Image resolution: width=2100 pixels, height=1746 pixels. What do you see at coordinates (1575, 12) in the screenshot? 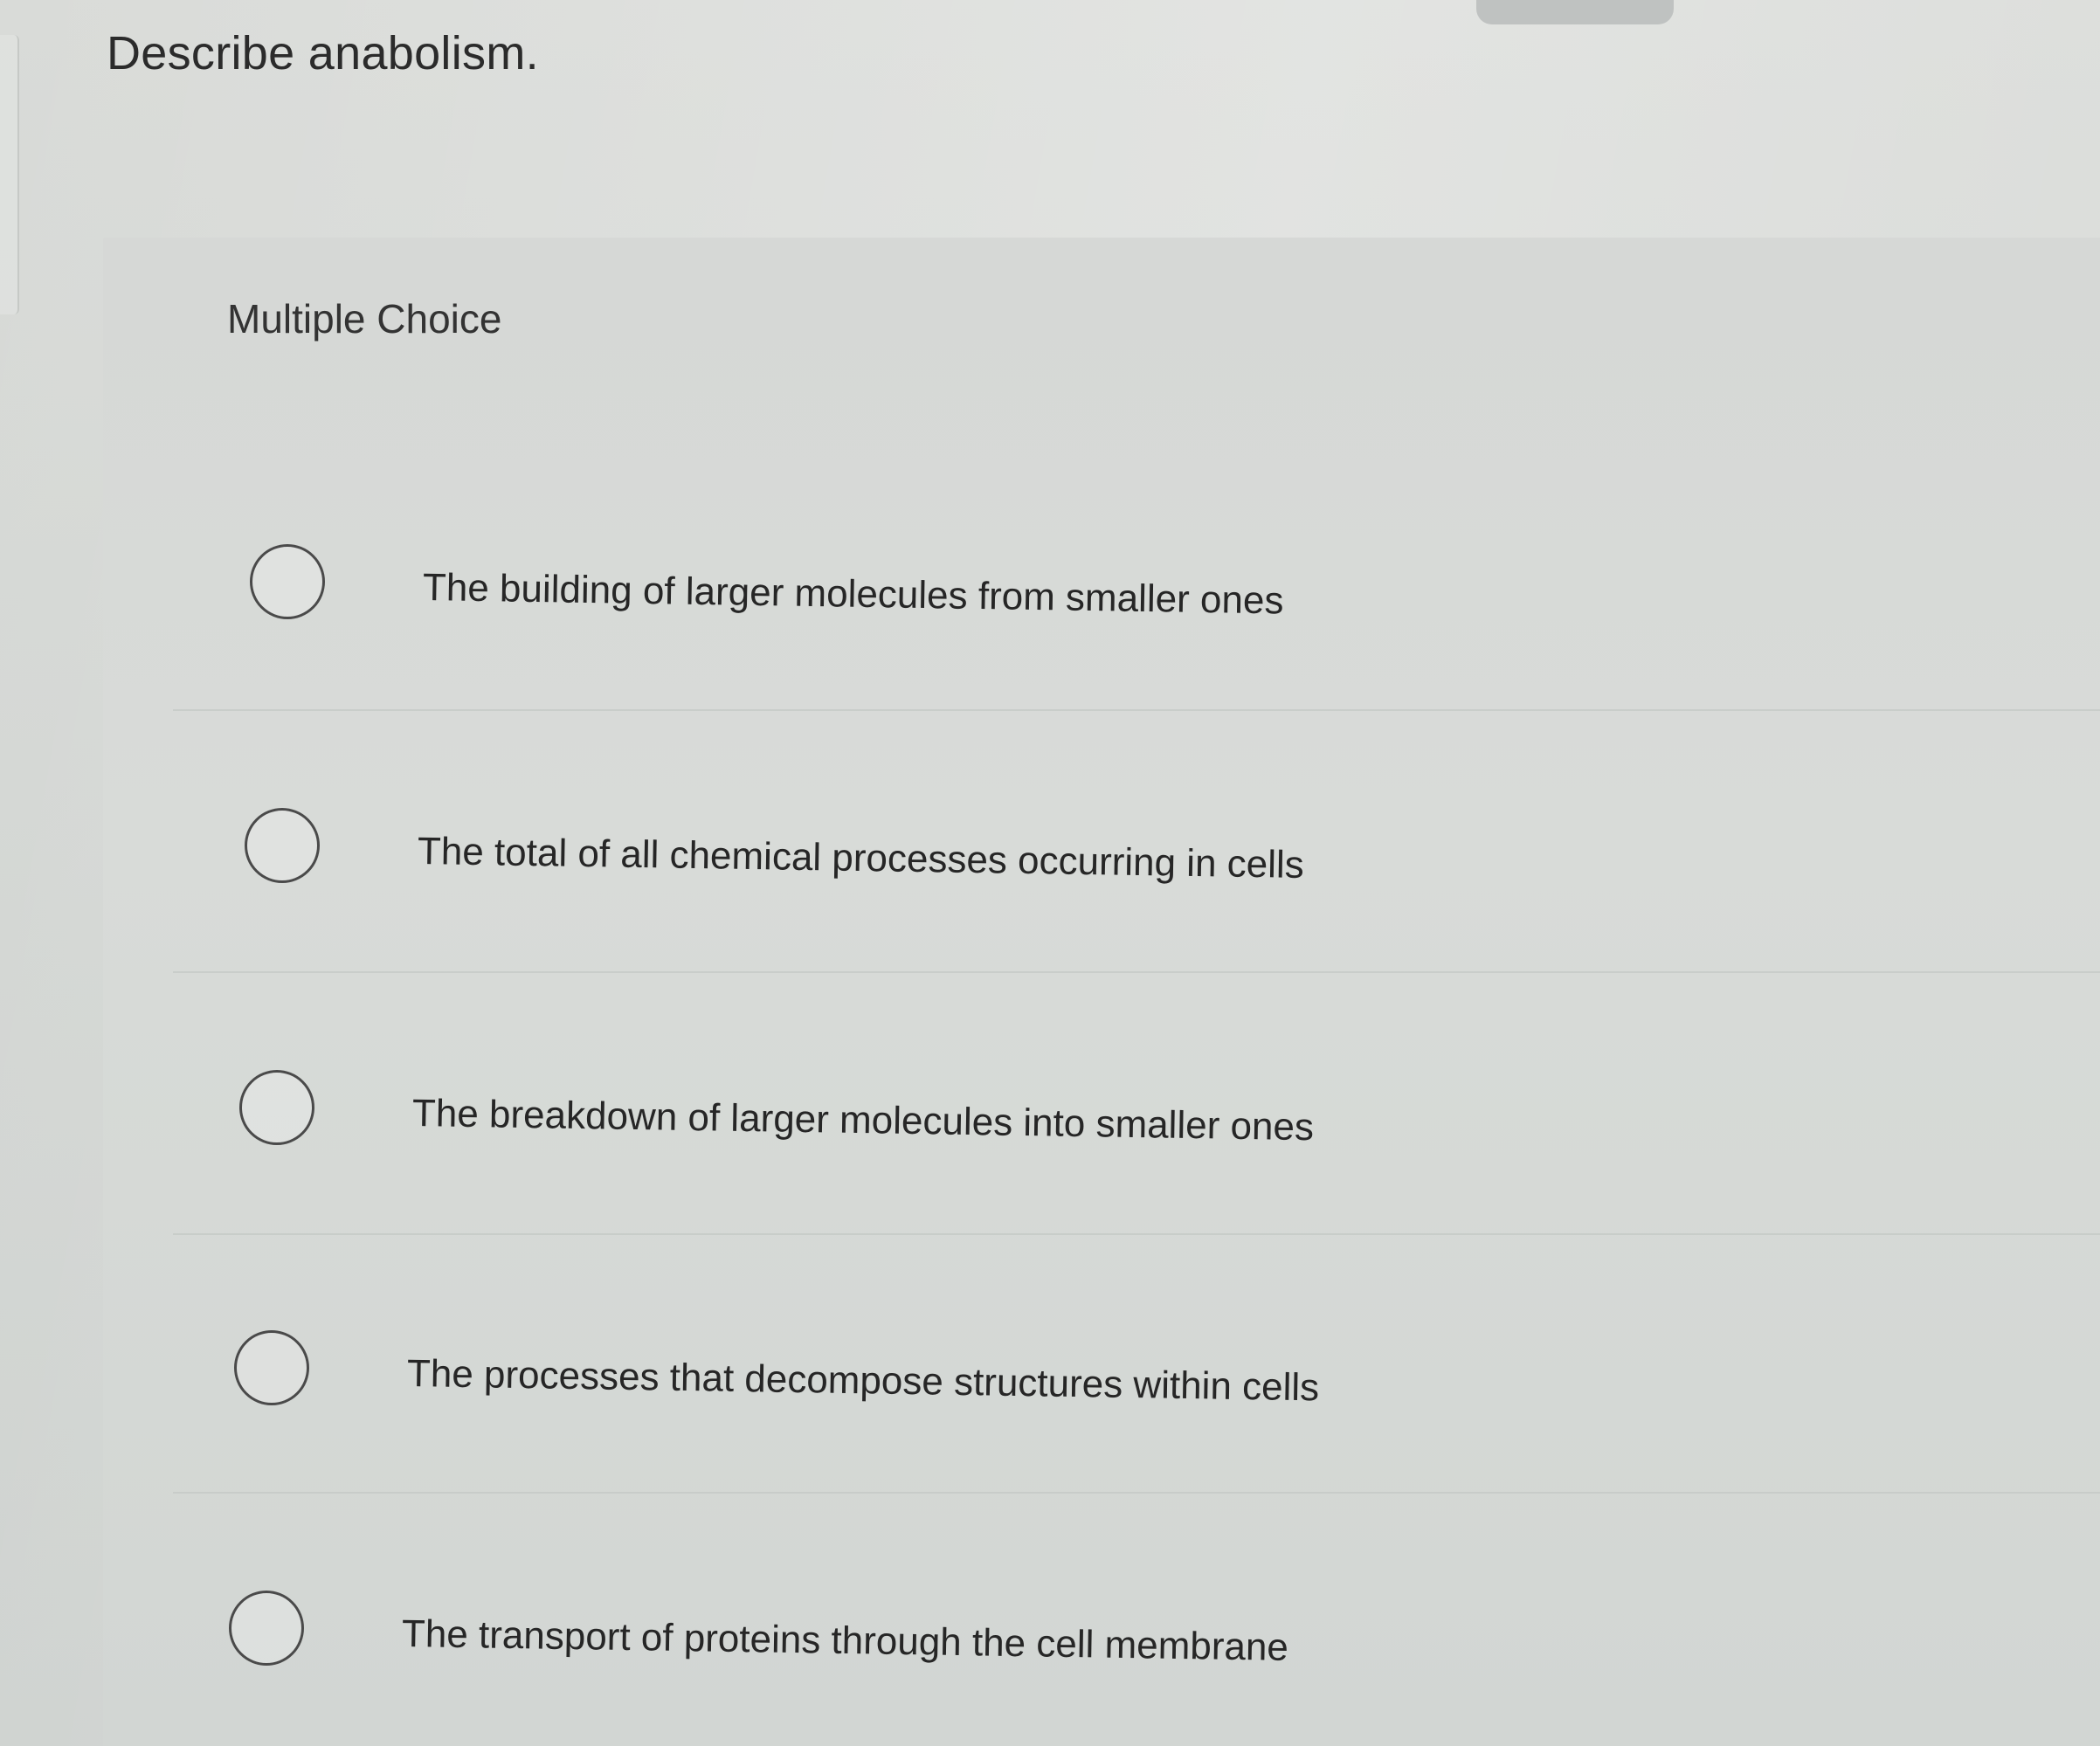
I see `top-tab-edge` at bounding box center [1575, 12].